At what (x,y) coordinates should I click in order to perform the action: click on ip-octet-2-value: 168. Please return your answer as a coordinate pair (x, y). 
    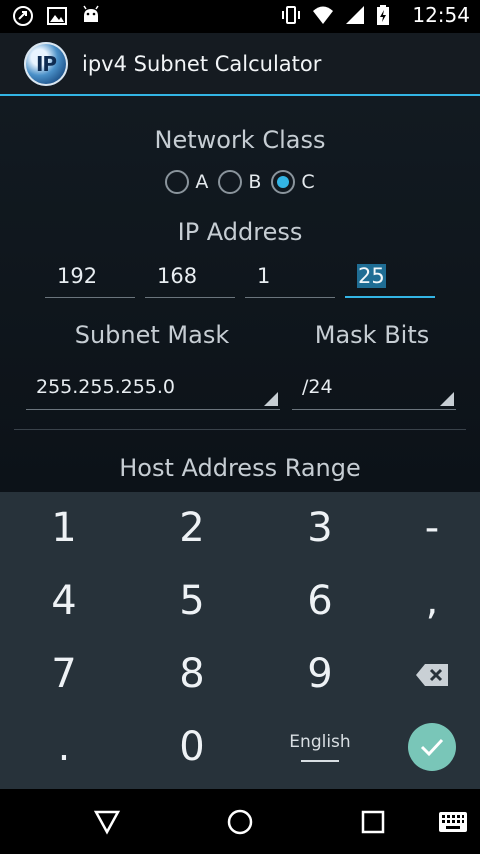
    Looking at the image, I should click on (177, 276).